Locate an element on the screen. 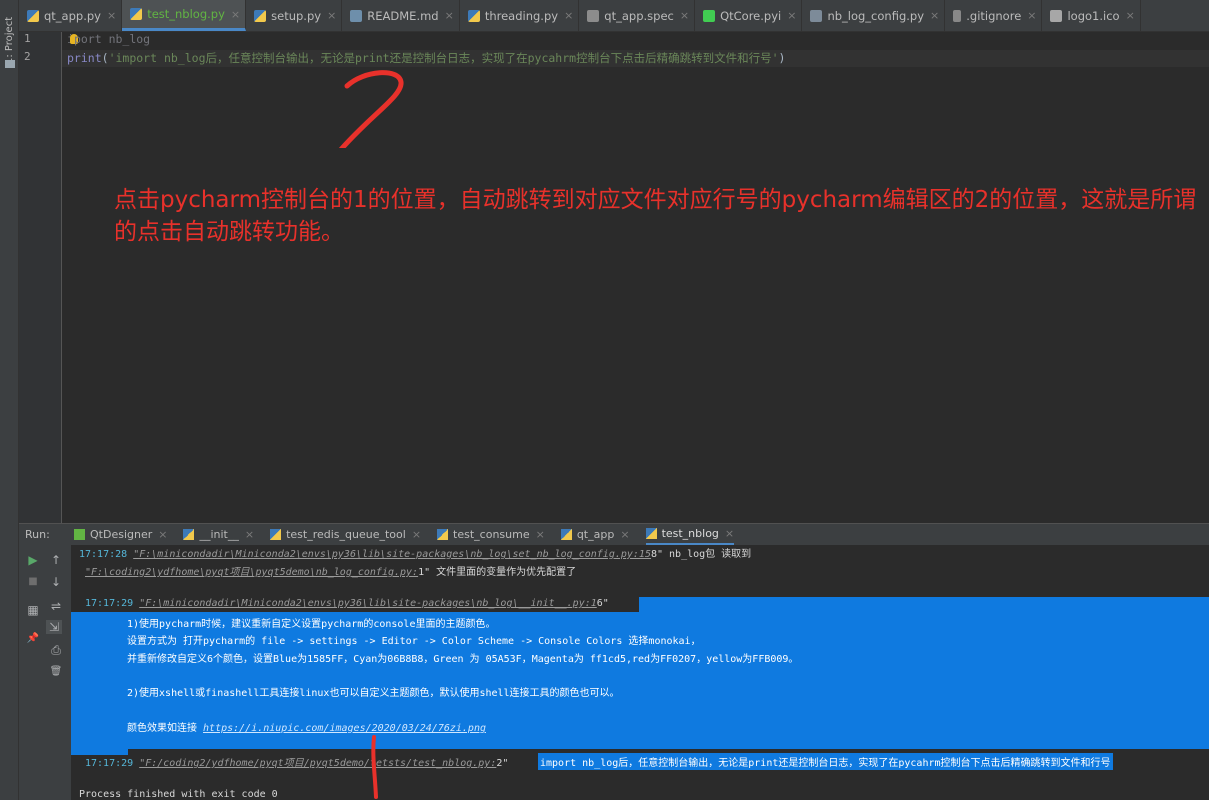 The height and width of the screenshot is (800, 1209). project-tool-tab: 1: Project is located at coordinates (9, 37).